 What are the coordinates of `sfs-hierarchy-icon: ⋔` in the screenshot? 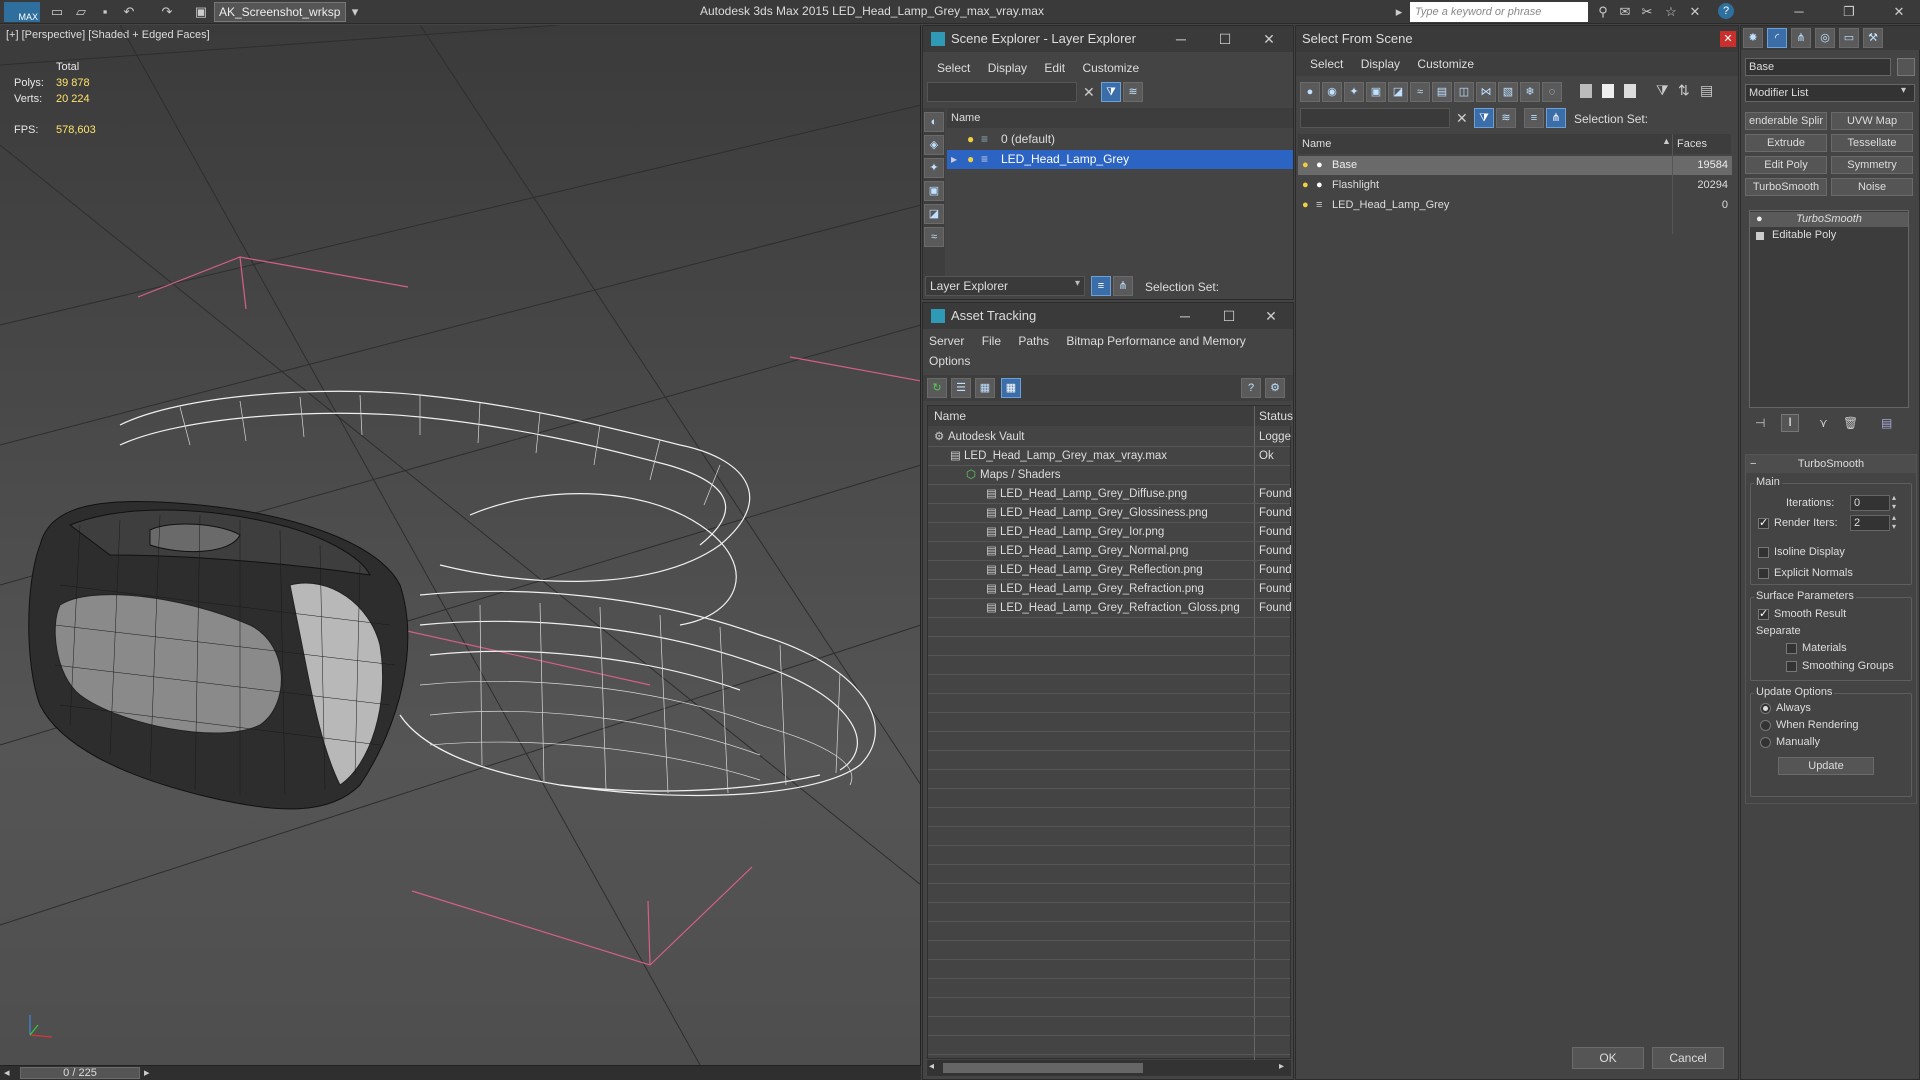 It's located at (1556, 118).